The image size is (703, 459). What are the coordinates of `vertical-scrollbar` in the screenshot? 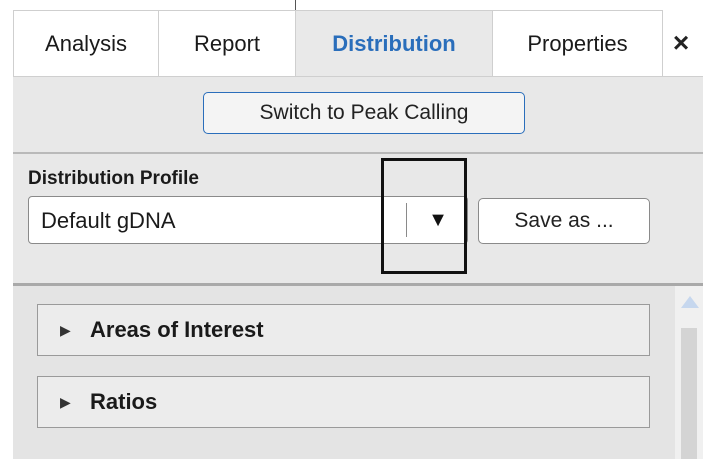 It's located at (689, 372).